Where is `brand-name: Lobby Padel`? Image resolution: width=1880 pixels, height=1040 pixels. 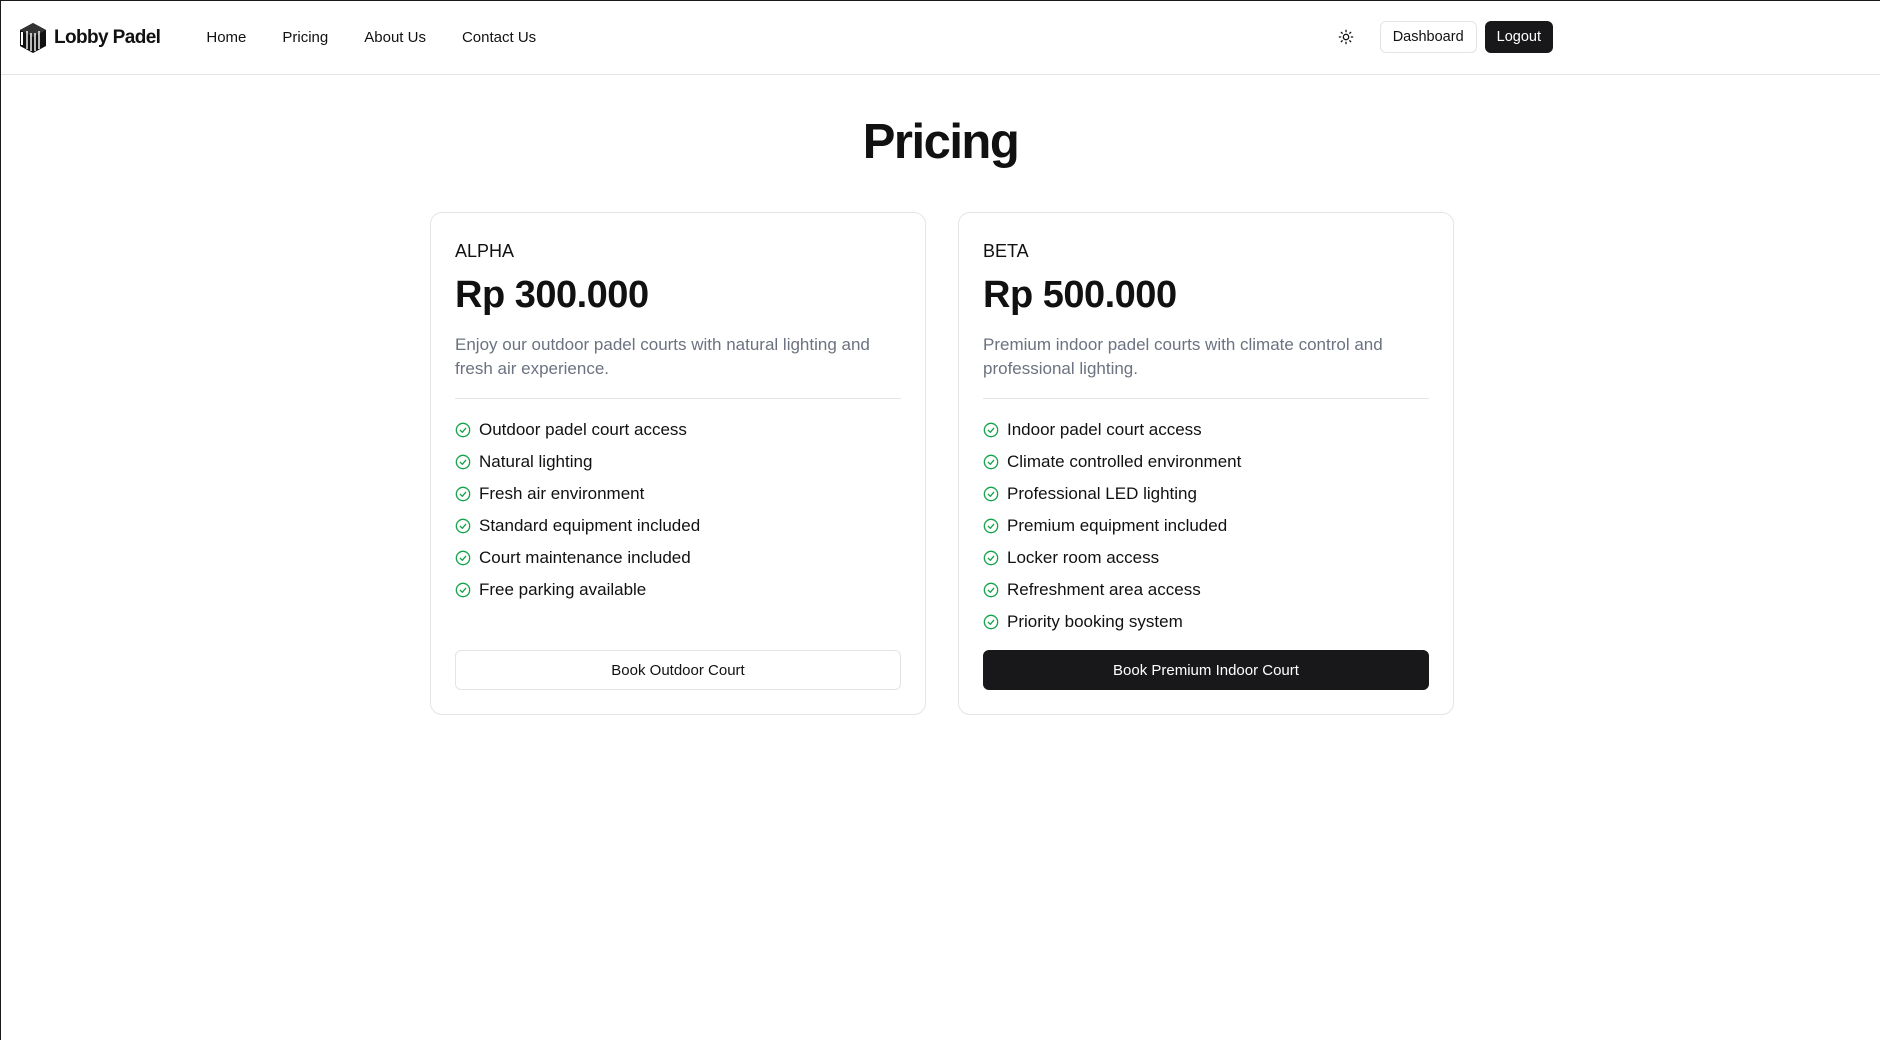 brand-name: Lobby Padel is located at coordinates (107, 37).